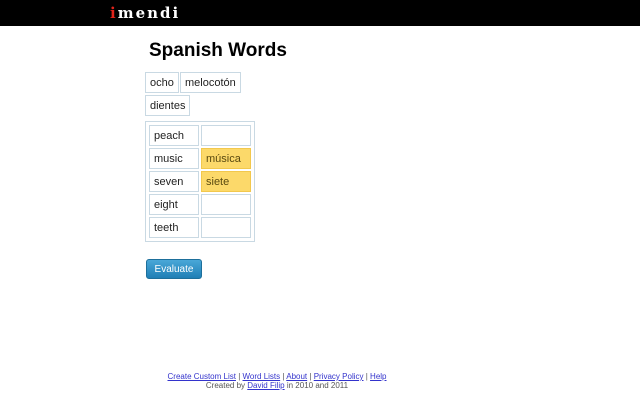 This screenshot has height=400, width=640. What do you see at coordinates (262, 376) in the screenshot?
I see `word-lists-link: Word Lists` at bounding box center [262, 376].